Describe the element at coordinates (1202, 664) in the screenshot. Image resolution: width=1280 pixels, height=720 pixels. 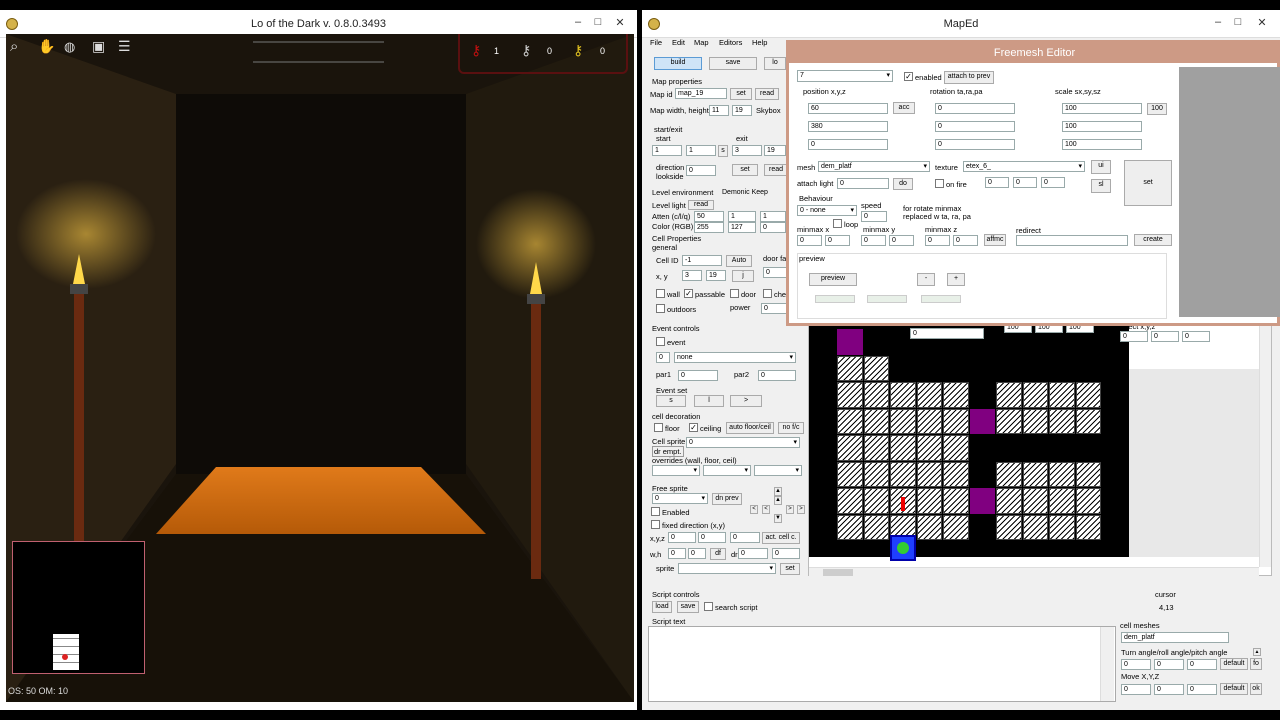
I see `angle-3-input: 0` at that location.